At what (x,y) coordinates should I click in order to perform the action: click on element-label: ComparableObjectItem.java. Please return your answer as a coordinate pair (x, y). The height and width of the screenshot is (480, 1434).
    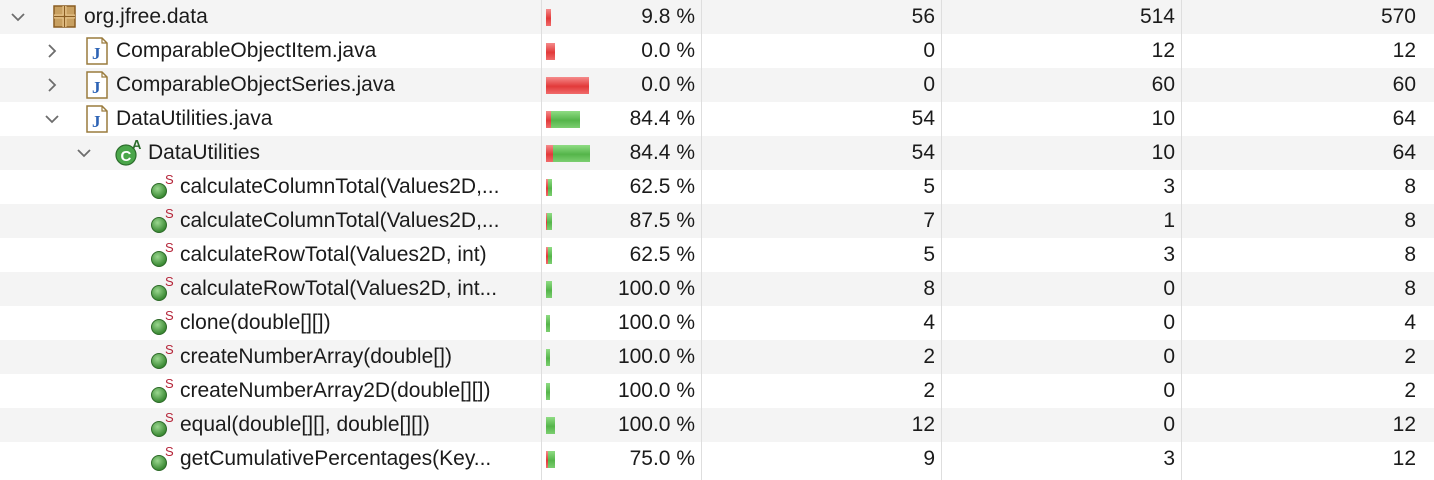
    Looking at the image, I should click on (246, 50).